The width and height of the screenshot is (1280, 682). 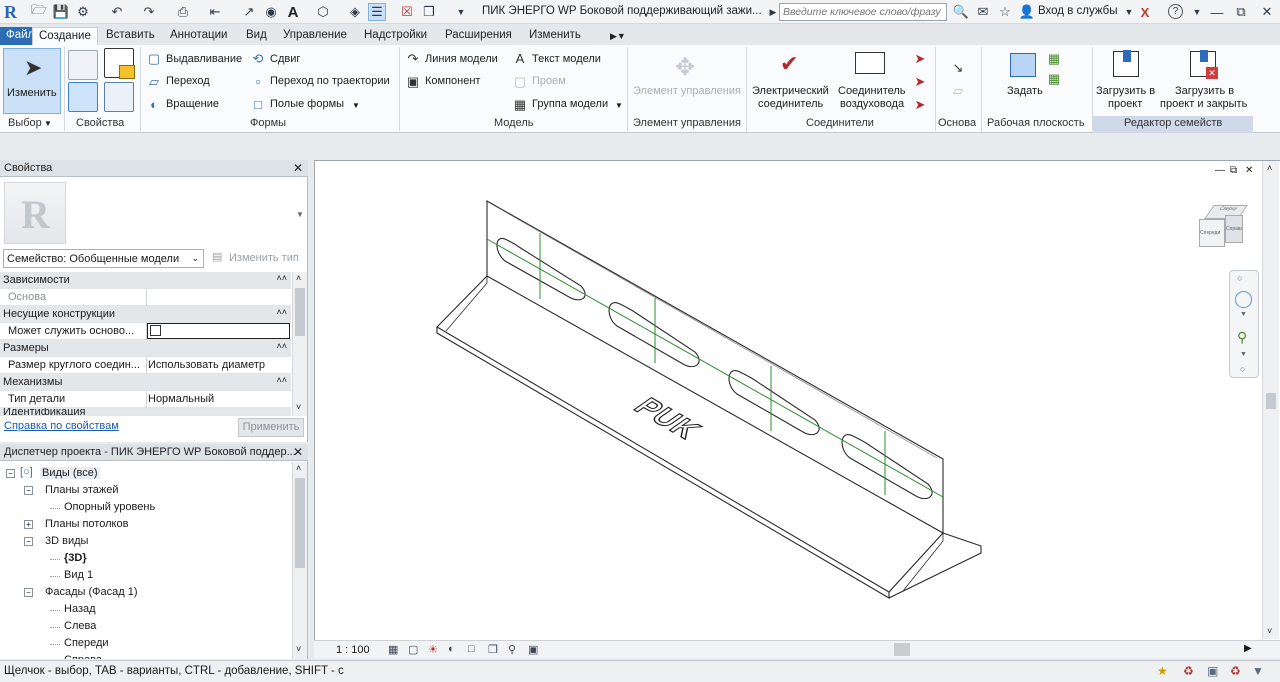 What do you see at coordinates (323, 12) in the screenshot?
I see `3d-view-icon: ⬡` at bounding box center [323, 12].